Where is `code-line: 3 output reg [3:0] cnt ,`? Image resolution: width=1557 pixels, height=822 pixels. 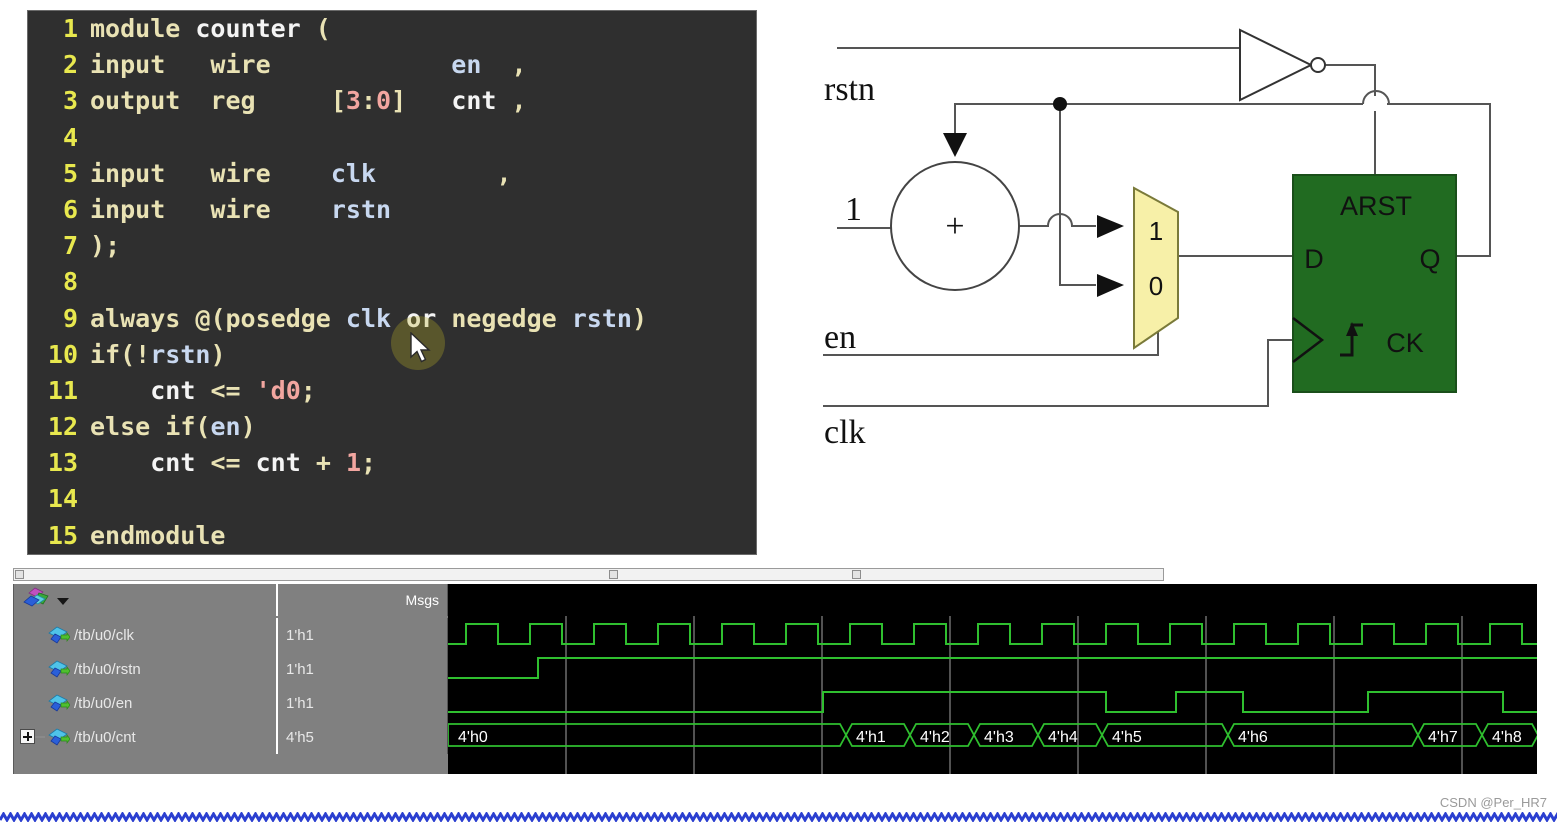
code-line: 3 output reg [3:0] cnt , is located at coordinates (392, 101).